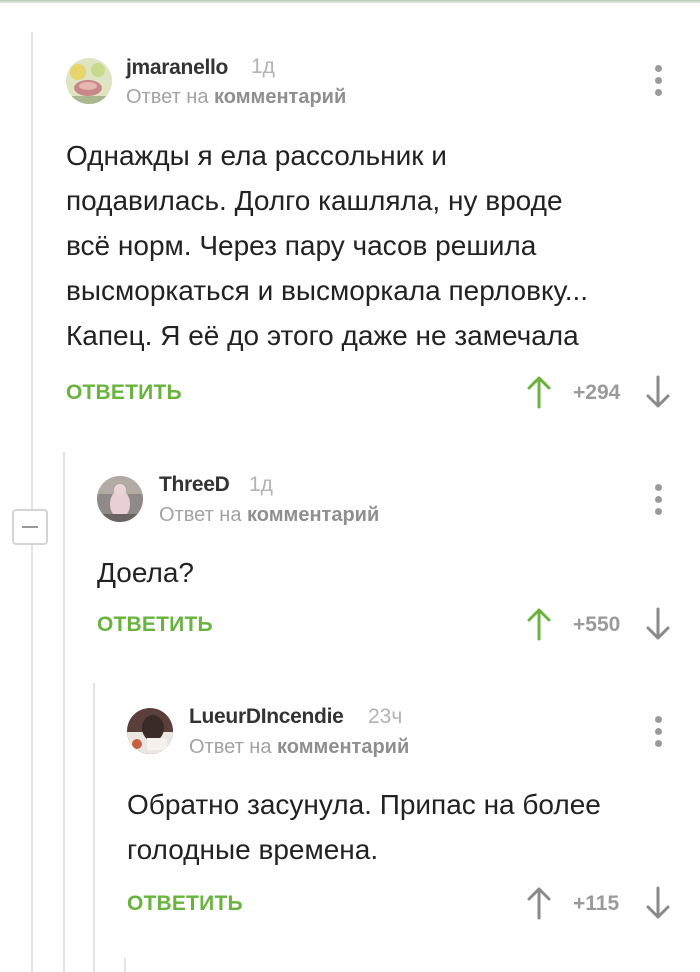 This screenshot has height=972, width=700. What do you see at coordinates (385, 716) in the screenshot?
I see `timestamp: 23ч` at bounding box center [385, 716].